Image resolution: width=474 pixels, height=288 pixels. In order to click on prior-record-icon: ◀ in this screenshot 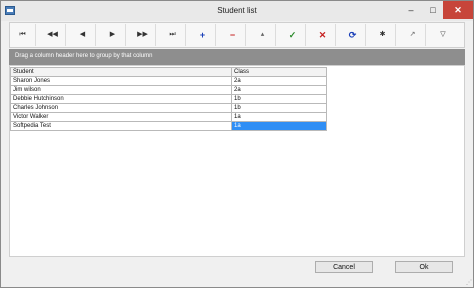, I will do `click(82, 34)`.